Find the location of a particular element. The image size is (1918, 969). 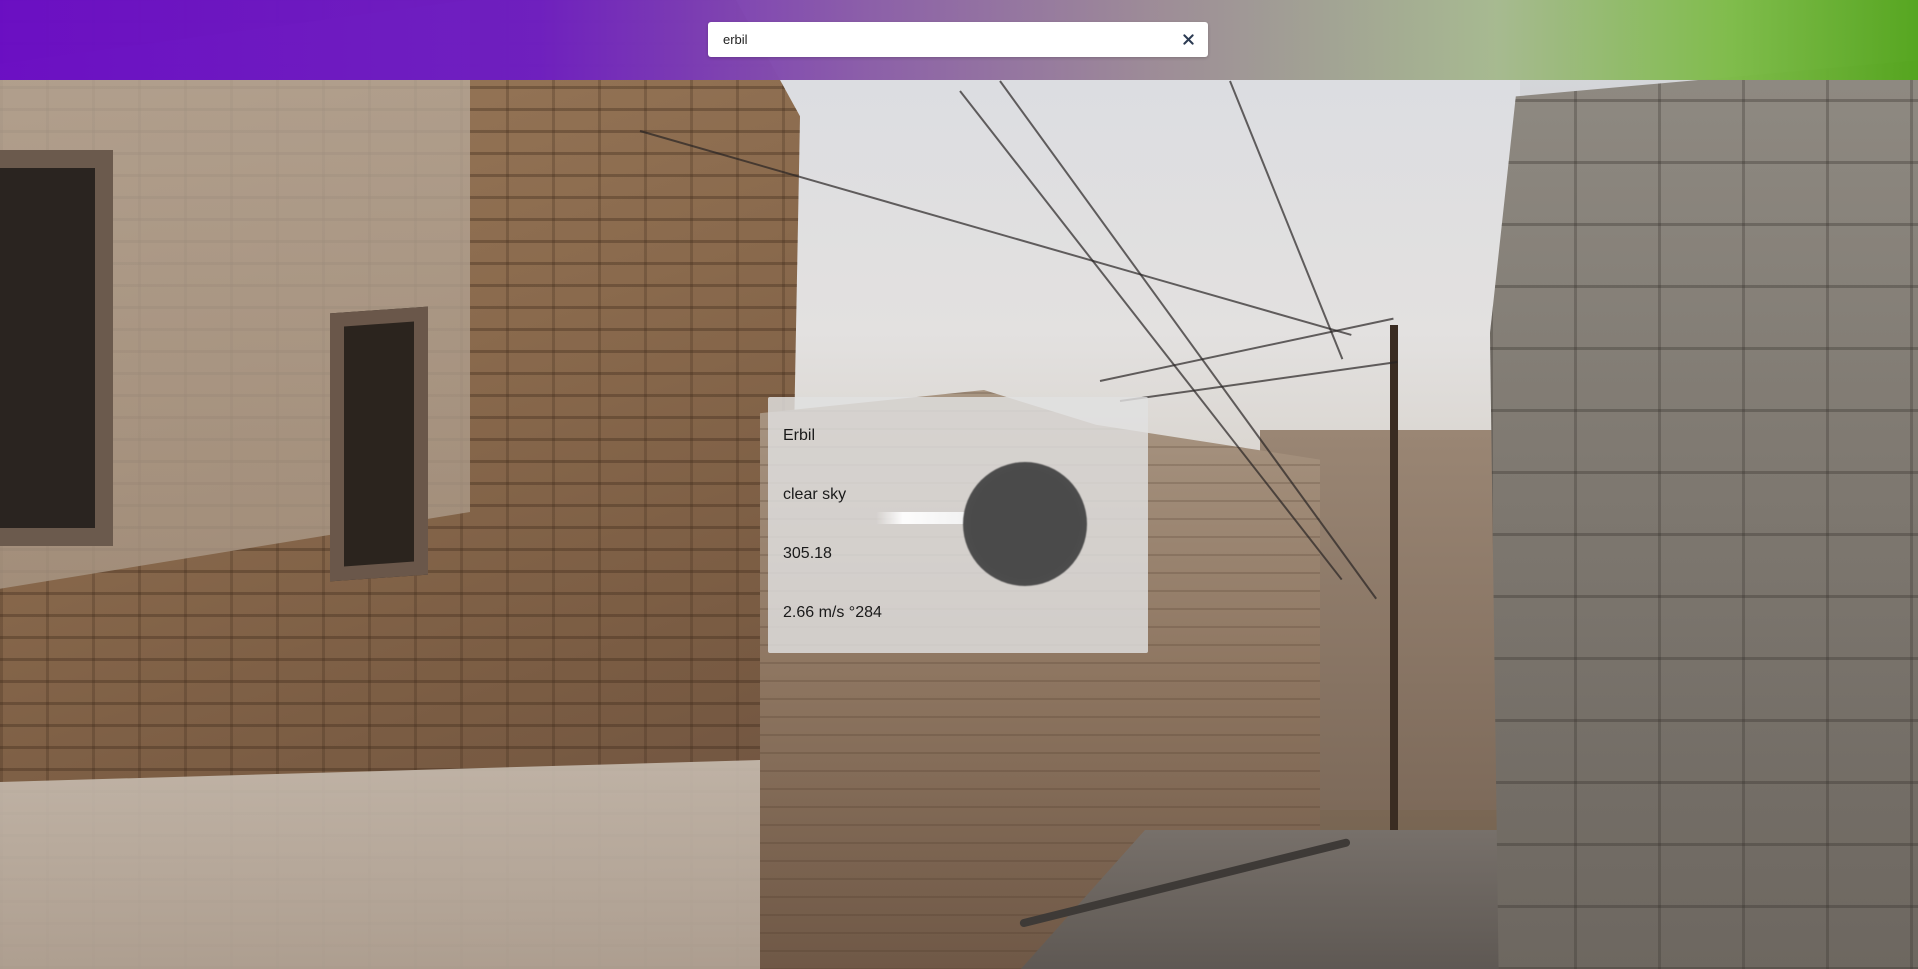

window-middle is located at coordinates (379, 444).